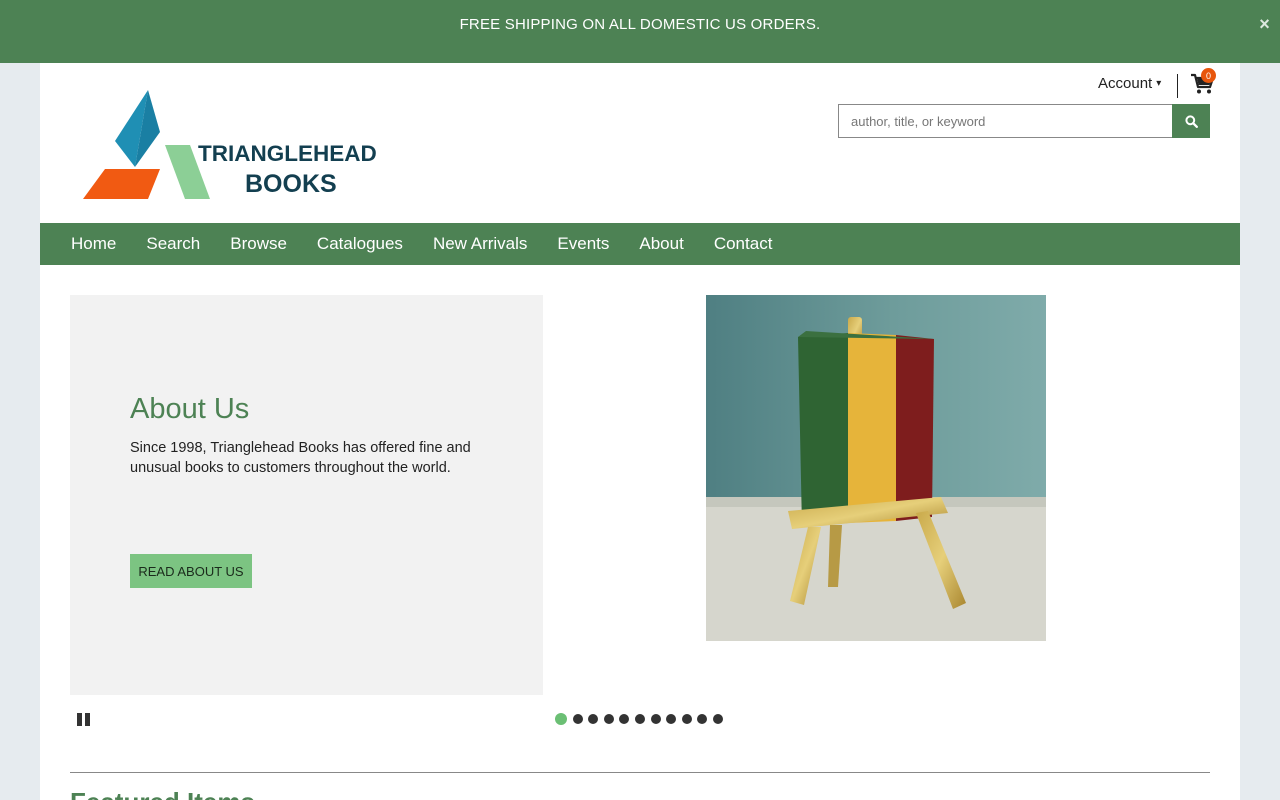 The height and width of the screenshot is (800, 1280). Describe the element at coordinates (1159, 83) in the screenshot. I see `caret-down-icon: ▾` at that location.